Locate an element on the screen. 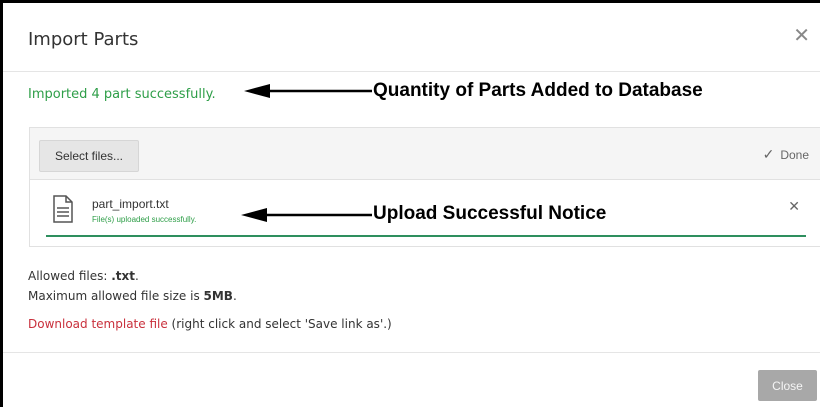 The image size is (820, 407). import-success-message: Imported 4 part successfully. is located at coordinates (122, 94).